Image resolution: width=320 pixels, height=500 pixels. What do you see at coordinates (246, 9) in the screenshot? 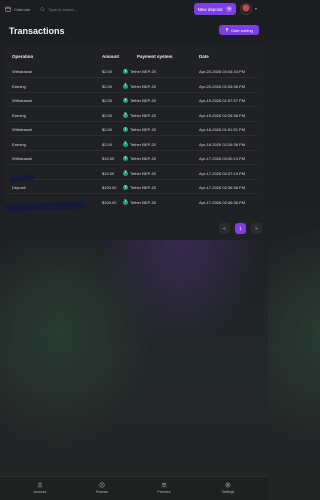
I see `avatar` at bounding box center [246, 9].